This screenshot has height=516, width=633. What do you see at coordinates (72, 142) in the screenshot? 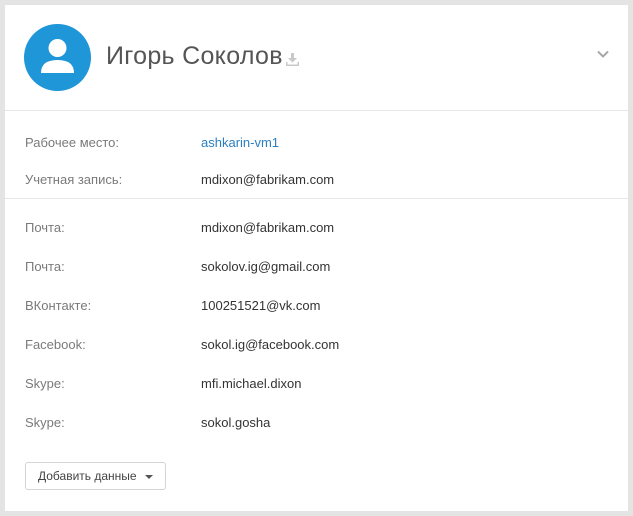
I see `workplace-label: Рабочее место:` at bounding box center [72, 142].